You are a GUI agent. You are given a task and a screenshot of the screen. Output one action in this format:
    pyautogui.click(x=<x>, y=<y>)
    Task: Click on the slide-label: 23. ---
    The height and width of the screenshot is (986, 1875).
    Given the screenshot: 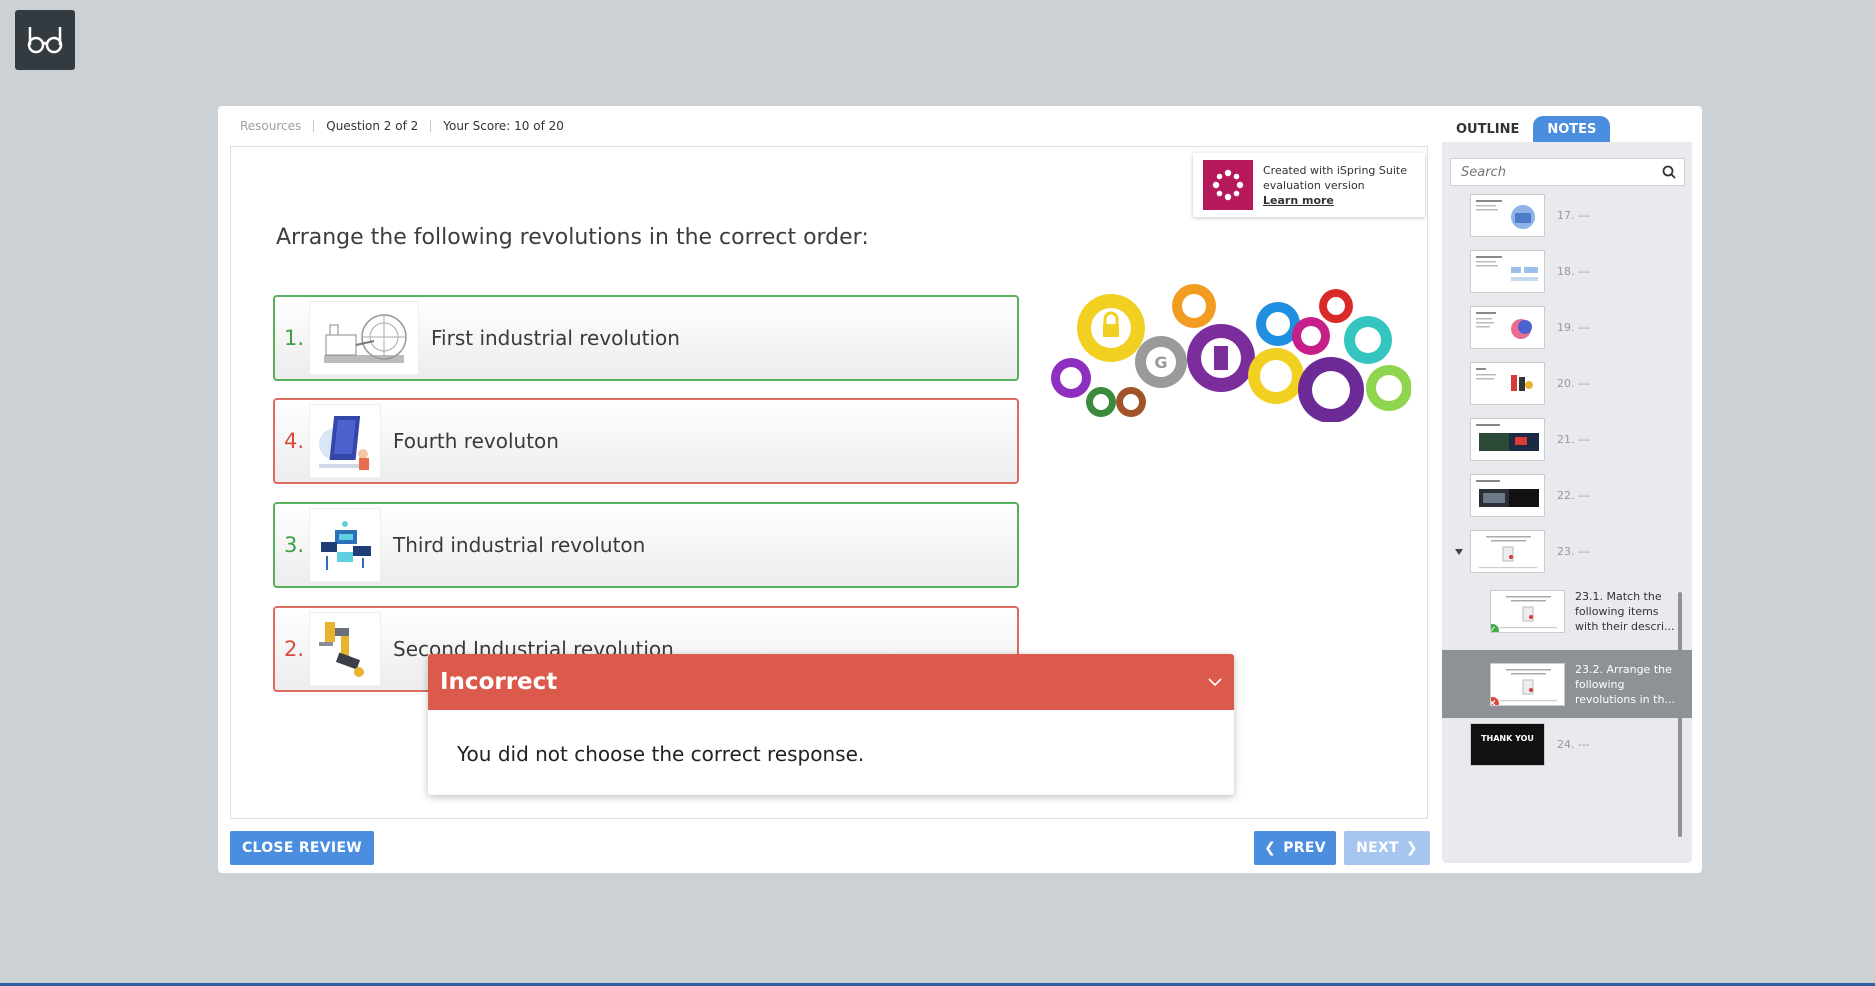 What is the action you would take?
    pyautogui.click(x=1573, y=551)
    